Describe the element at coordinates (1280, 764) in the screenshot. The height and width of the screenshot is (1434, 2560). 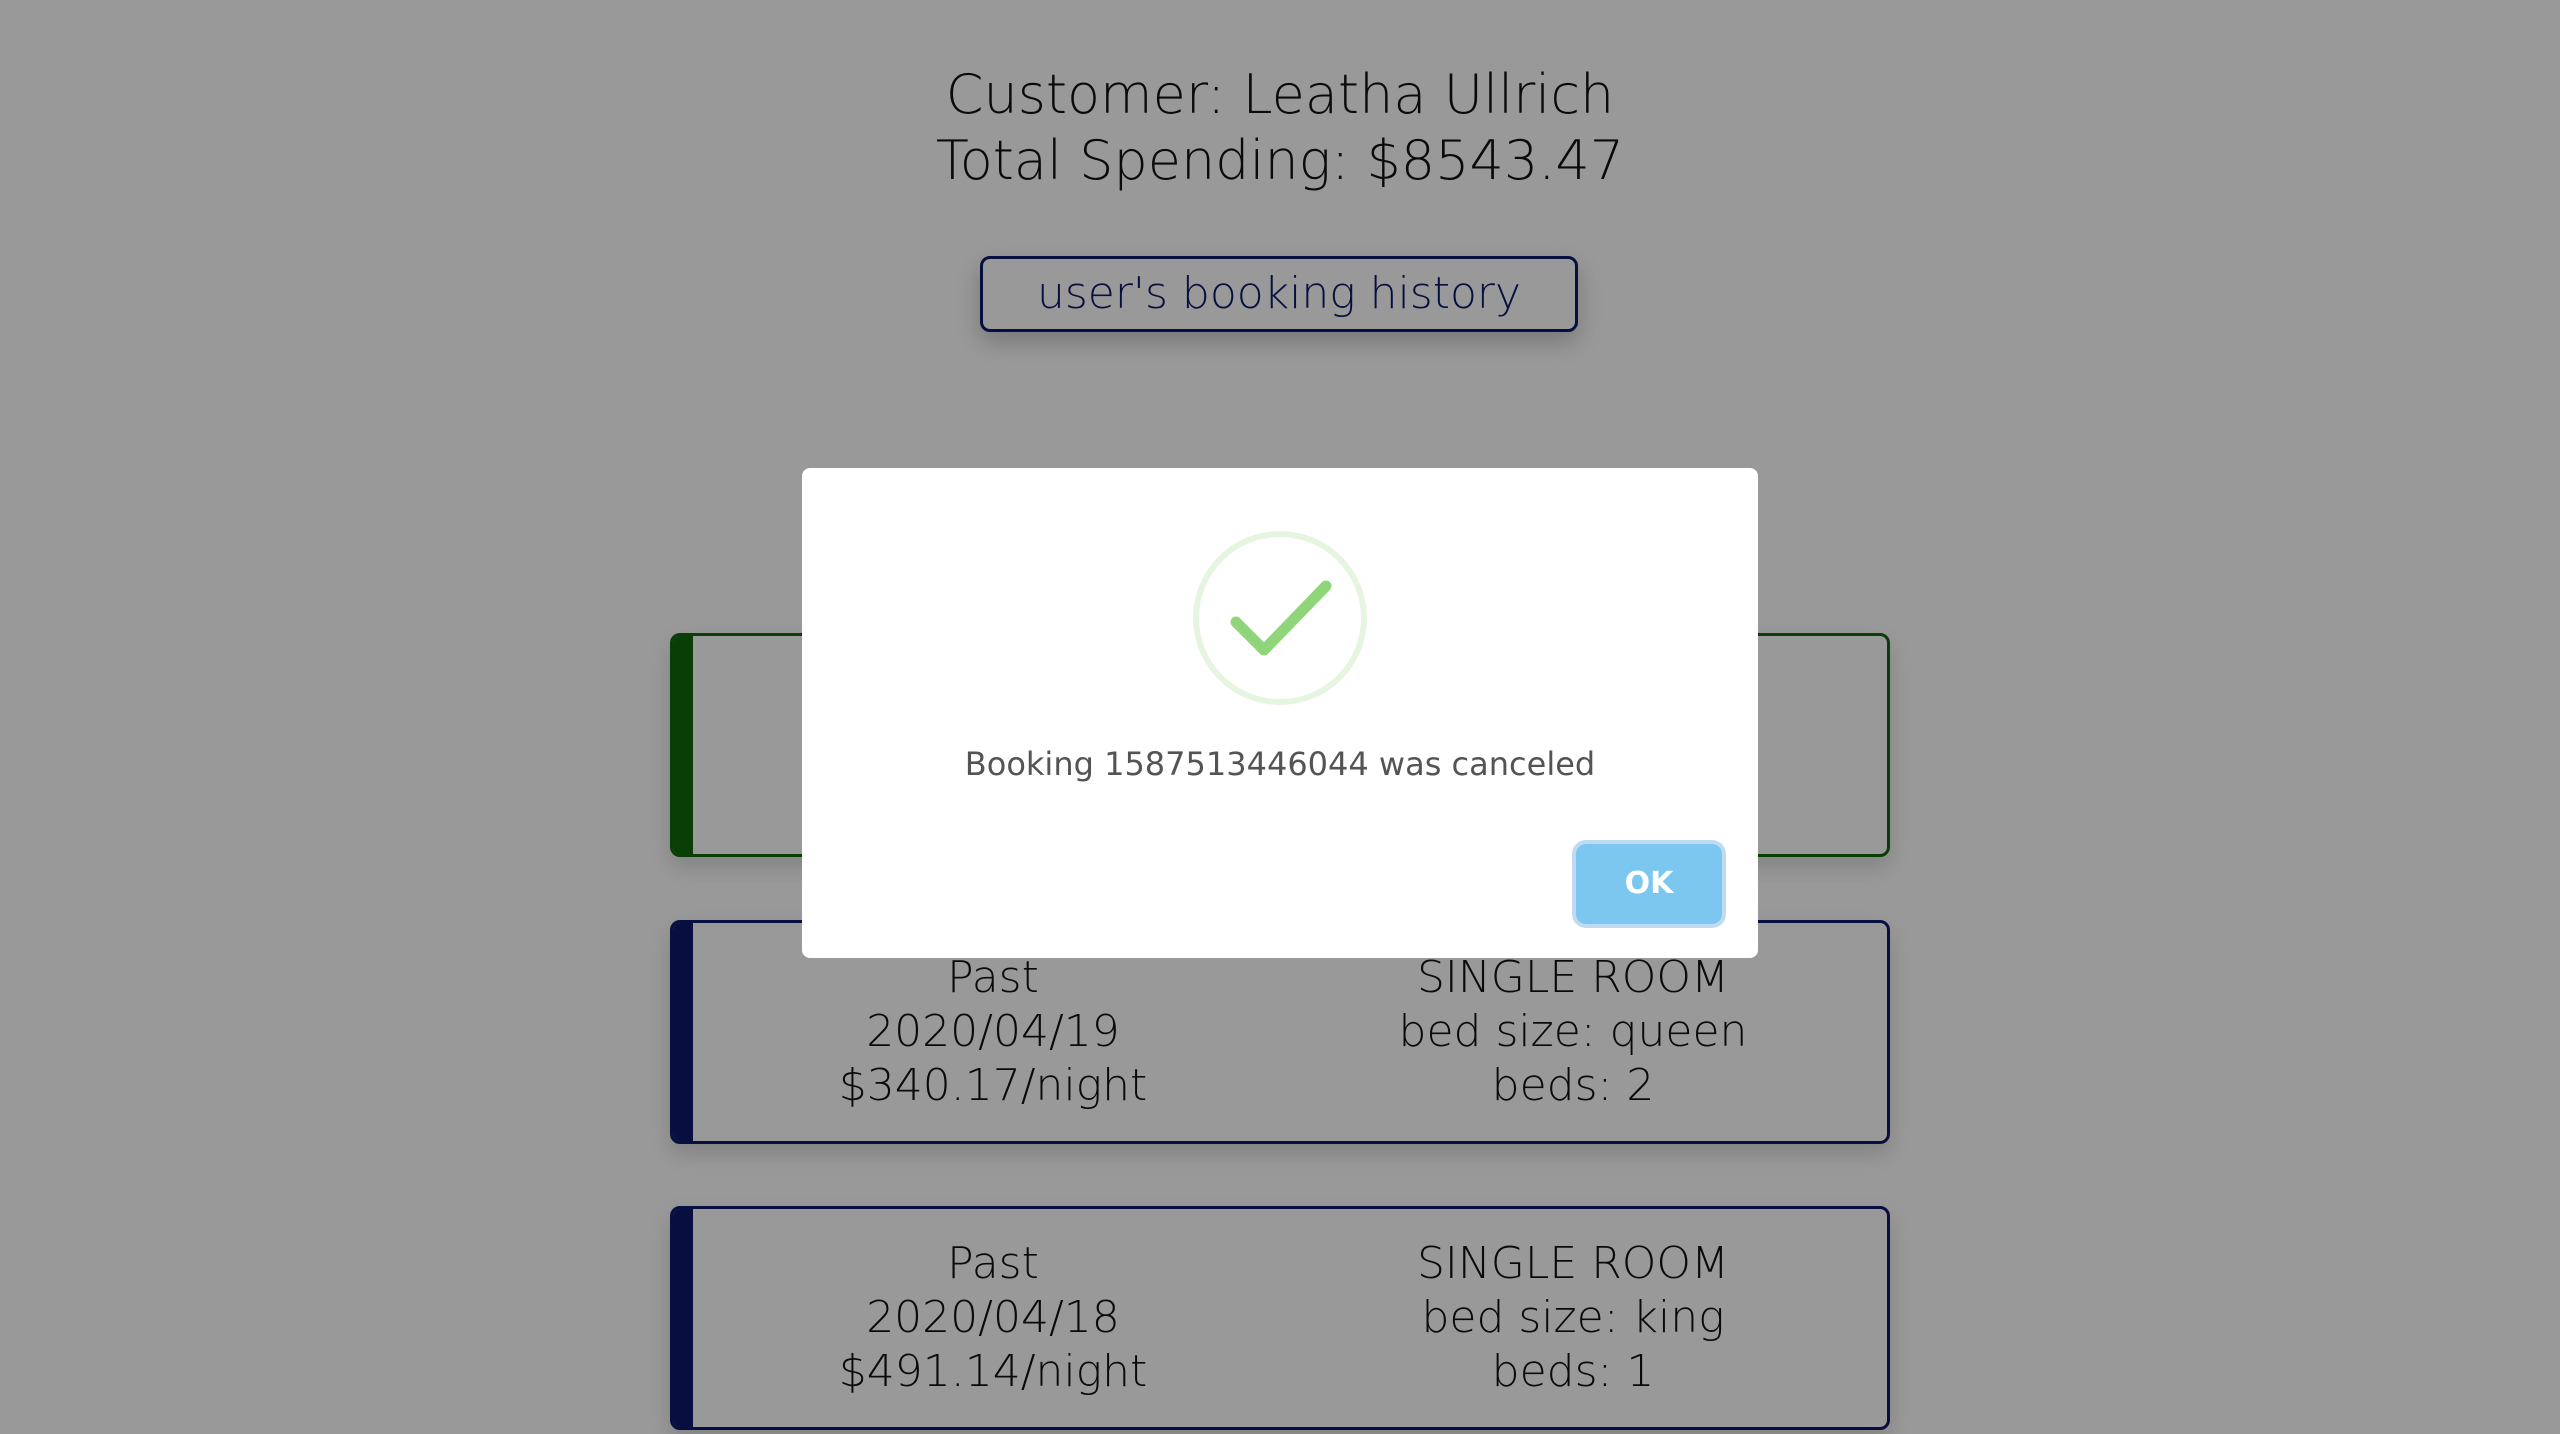
I see `dialog-message: Booking 1587513446044 was canceled` at that location.